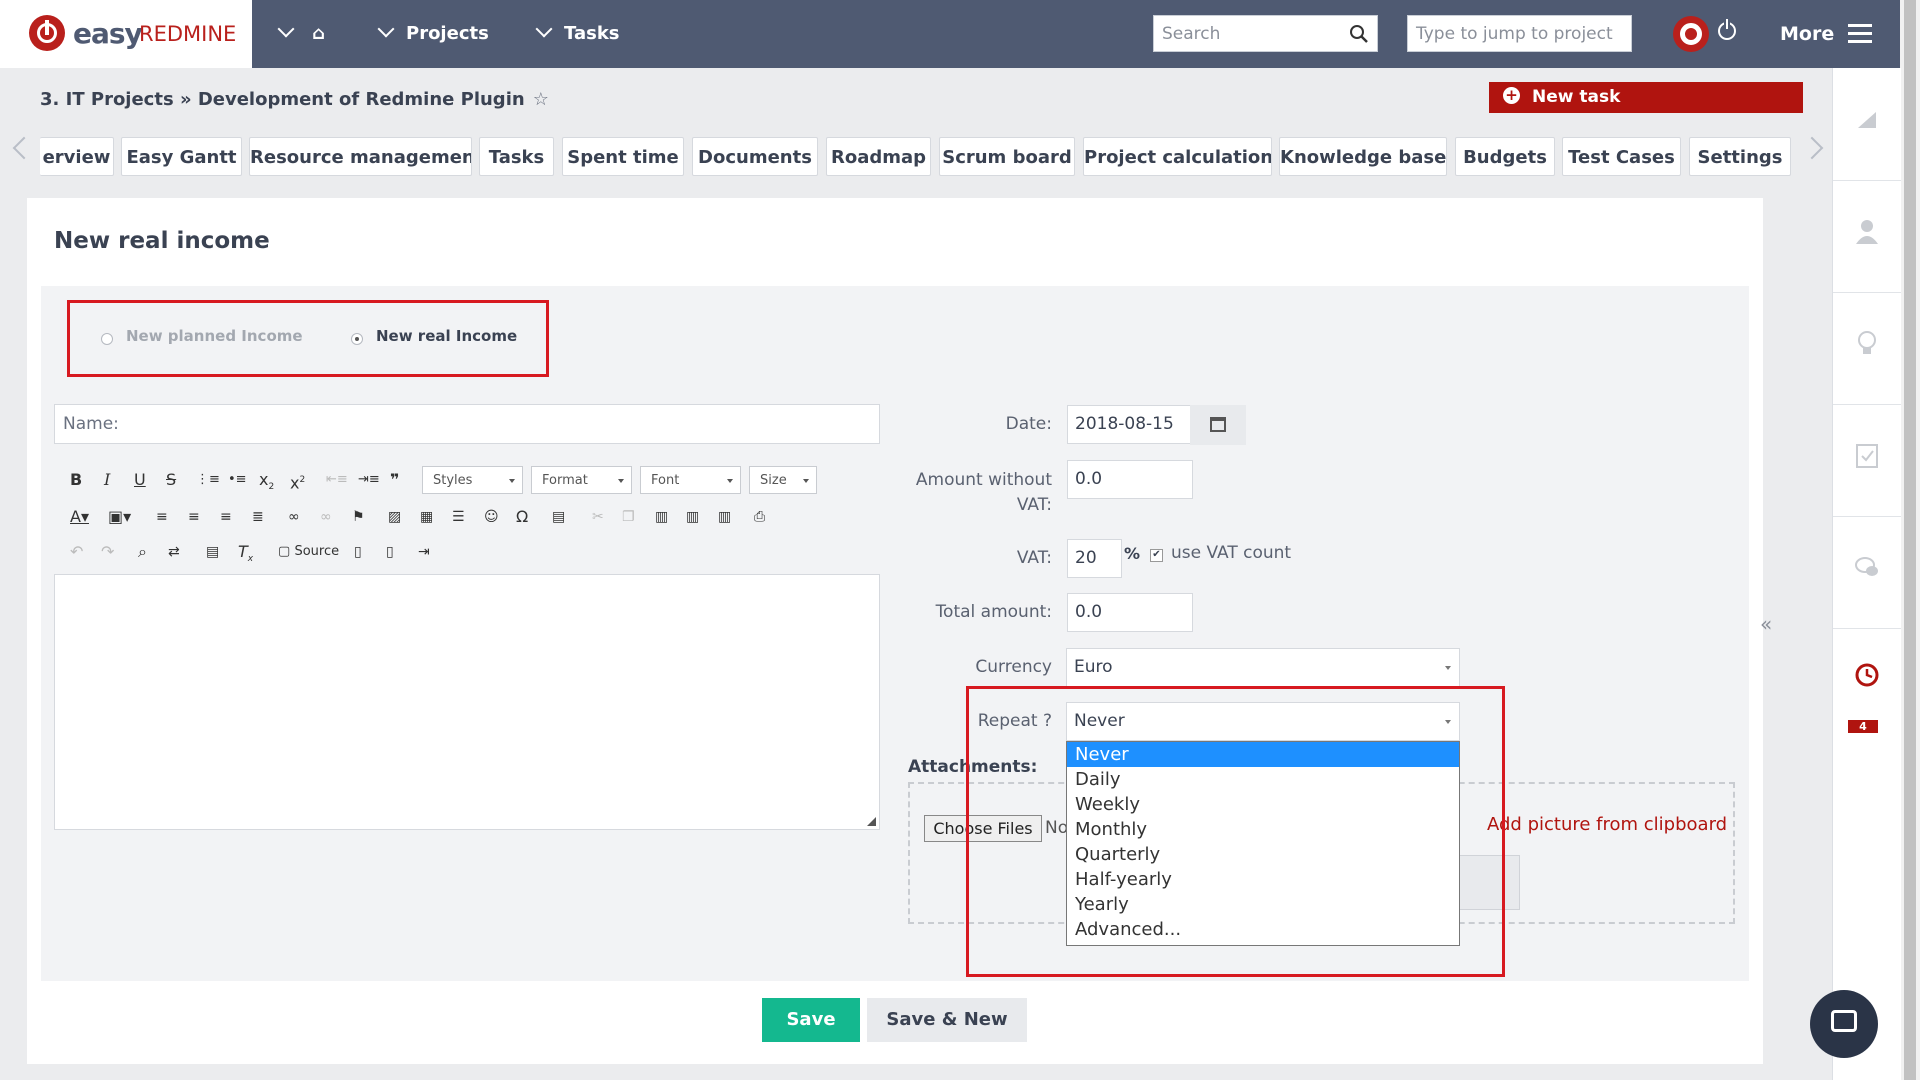  I want to click on cut-icon: ✂, so click(598, 517).